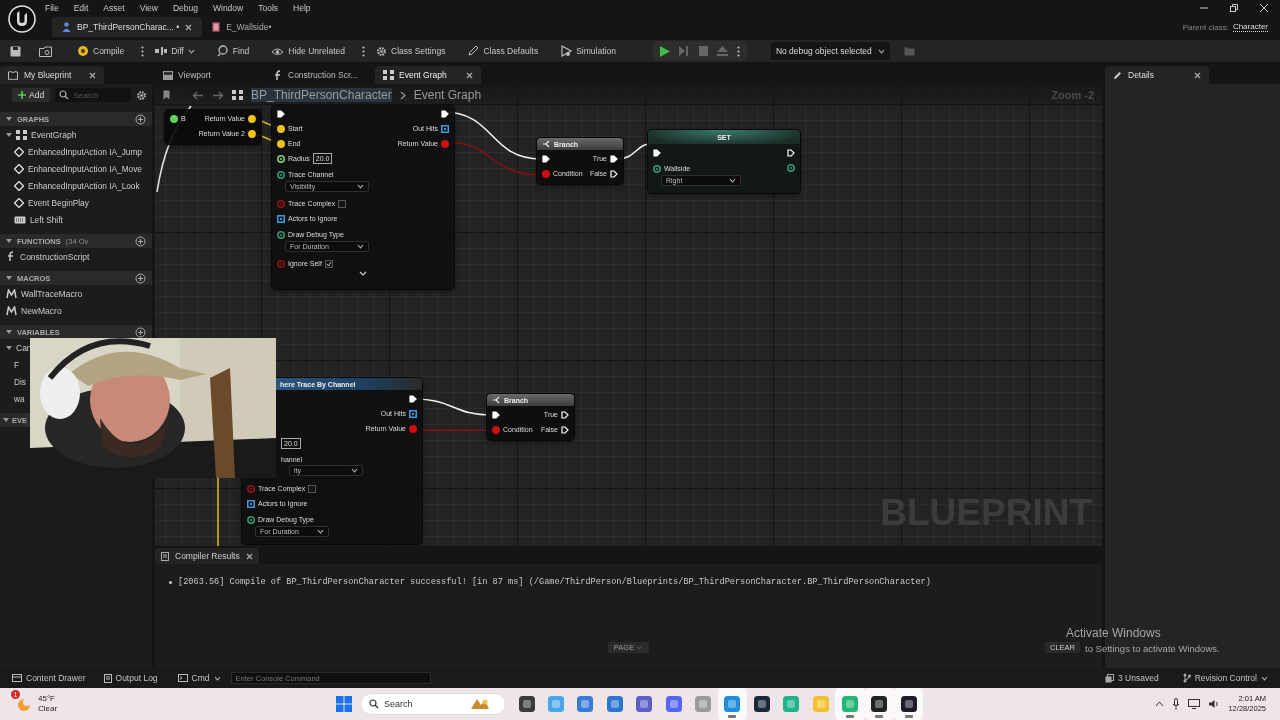  Describe the element at coordinates (321, 95) in the screenshot. I see `breadcrumb-link: BP_ThirdPersonCharacter` at that location.